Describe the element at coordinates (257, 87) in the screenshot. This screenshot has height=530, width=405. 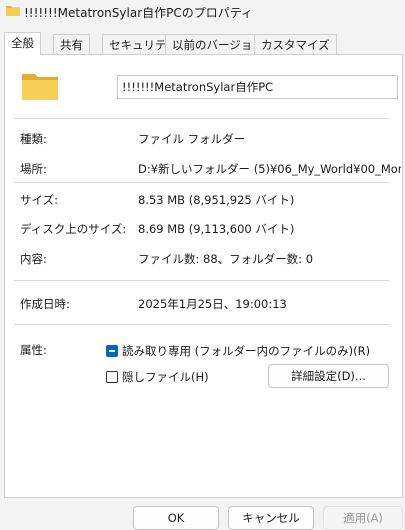
I see `folder-name-input: !!!!!!!MetatronSylar自作PC` at that location.